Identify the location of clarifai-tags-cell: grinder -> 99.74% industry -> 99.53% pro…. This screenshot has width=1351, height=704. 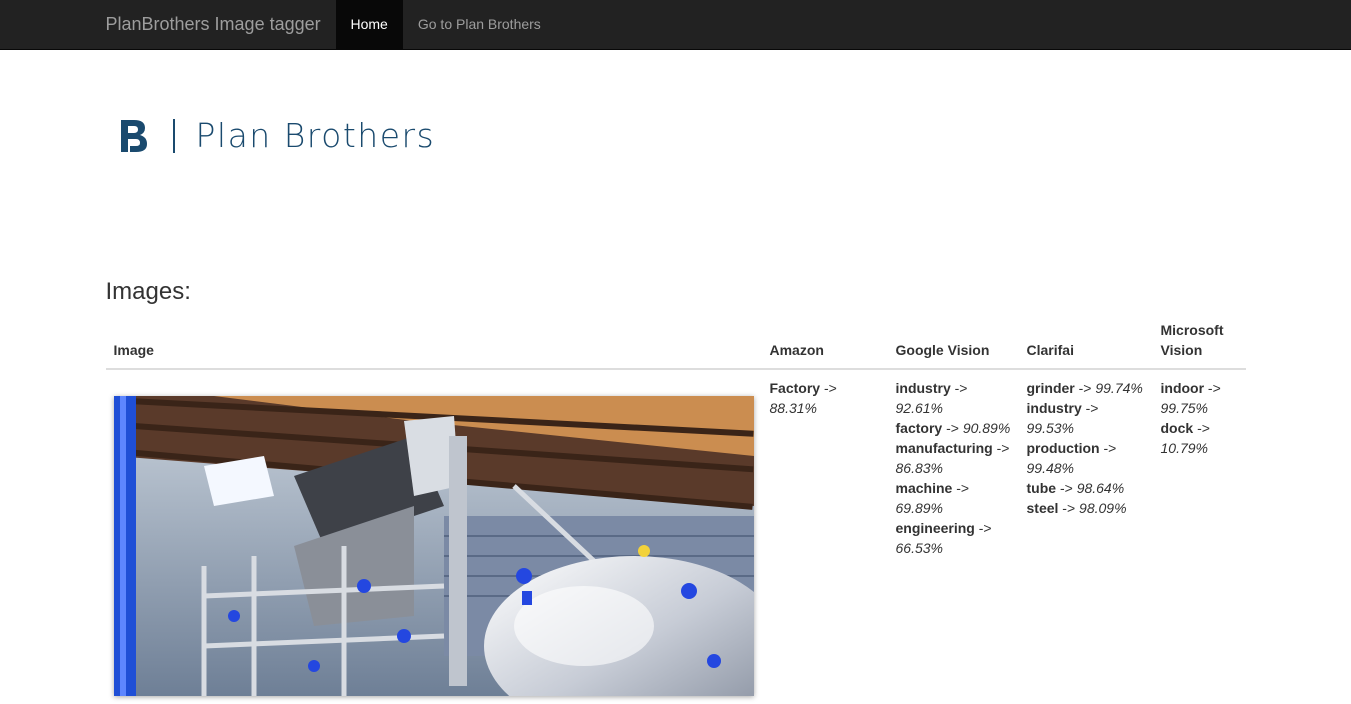
(1086, 536).